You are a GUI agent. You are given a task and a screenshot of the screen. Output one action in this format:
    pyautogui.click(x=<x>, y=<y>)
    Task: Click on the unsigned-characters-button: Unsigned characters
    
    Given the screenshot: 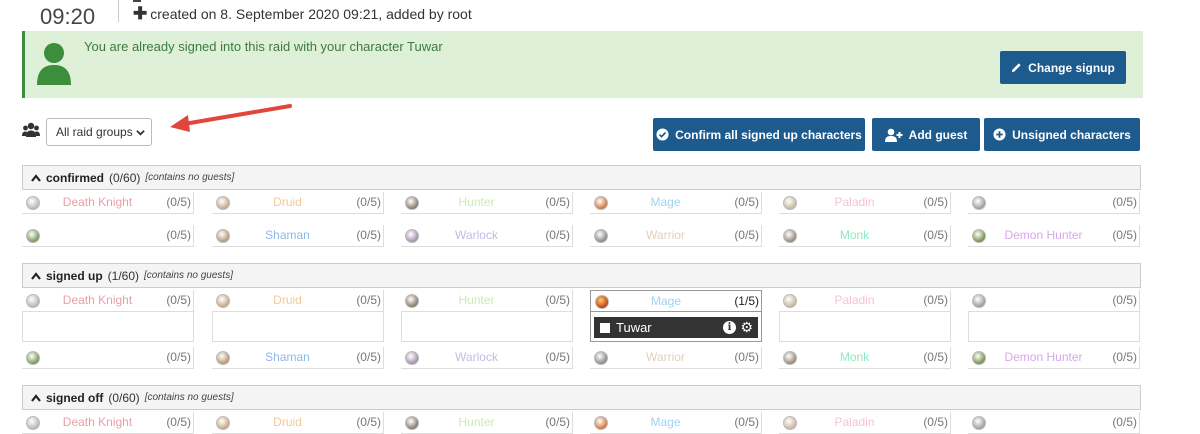 What is the action you would take?
    pyautogui.click(x=1062, y=134)
    